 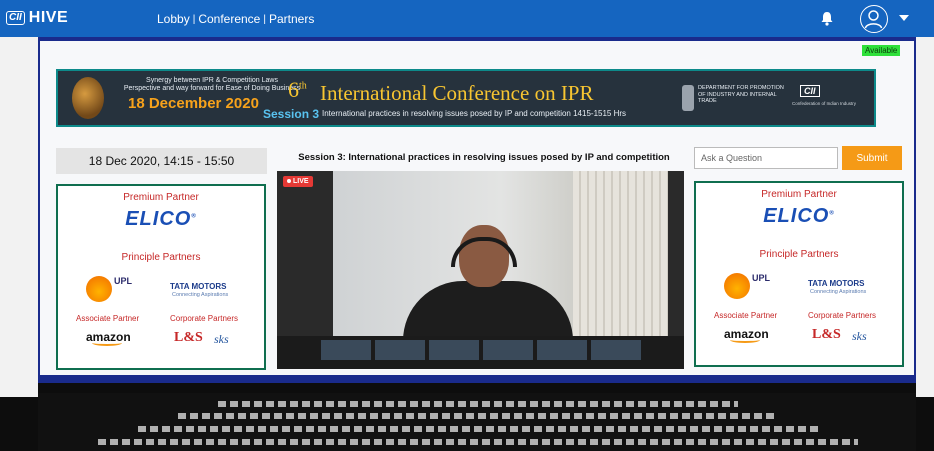 I want to click on live-badge: LIVE, so click(x=298, y=181).